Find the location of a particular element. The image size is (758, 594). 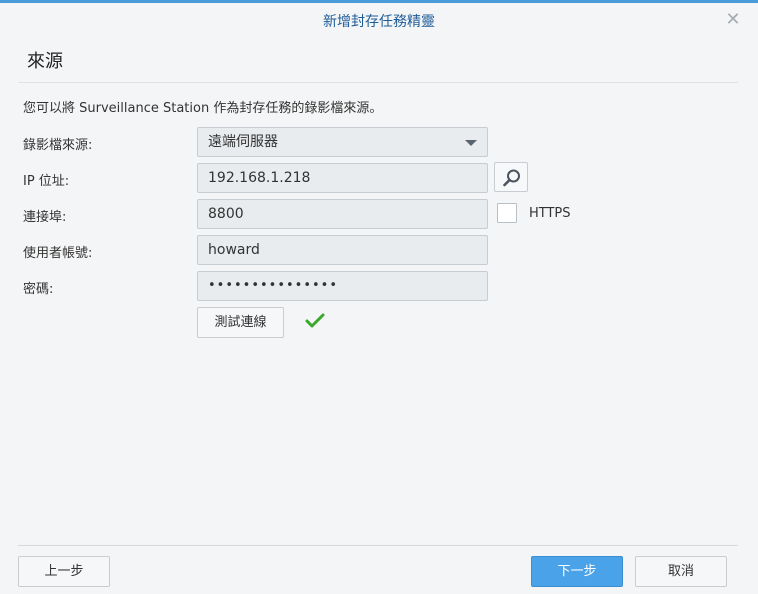

username-label: 使用者帳號: is located at coordinates (58, 253).